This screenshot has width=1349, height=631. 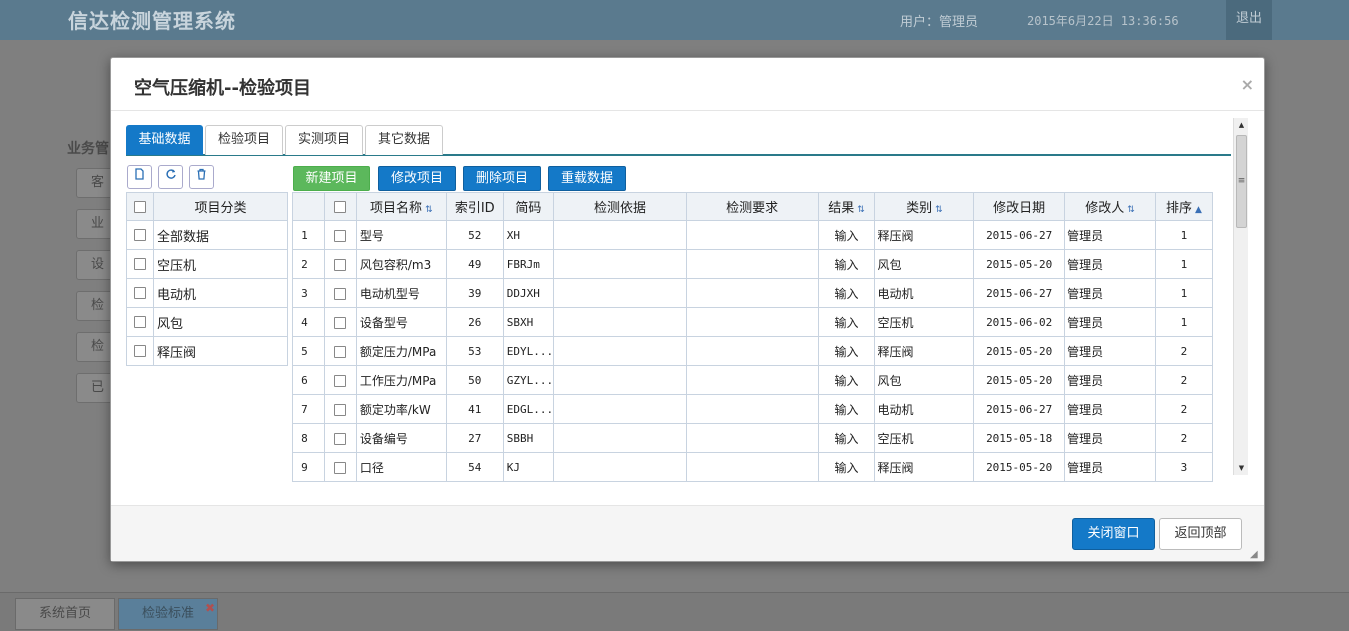 What do you see at coordinates (65, 614) in the screenshot?
I see `bottom-tab-home: 系统首页` at bounding box center [65, 614].